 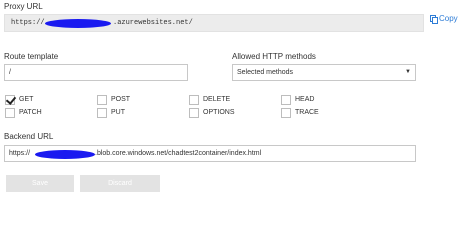 I want to click on method-label-head: HEAD, so click(x=305, y=99).